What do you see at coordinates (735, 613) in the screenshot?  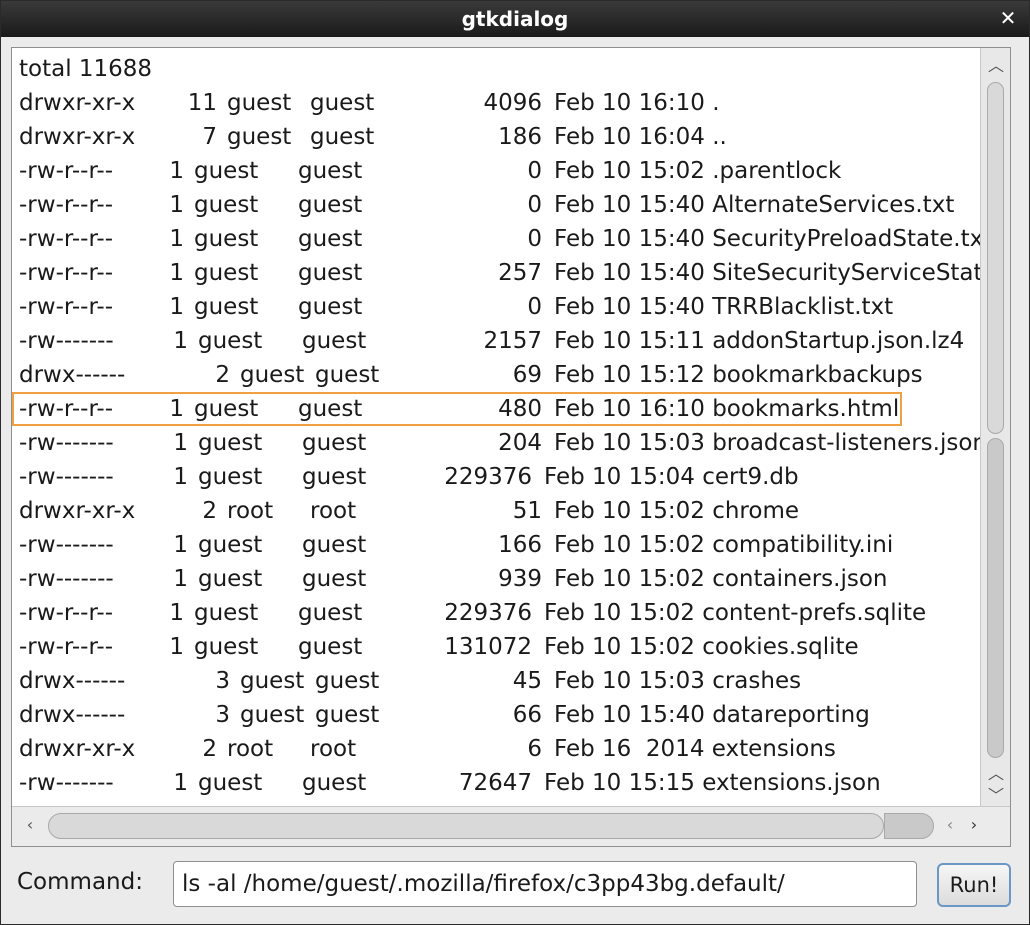 I see `date-and-name: Feb 10 15:02 content-prefs.sqlite` at bounding box center [735, 613].